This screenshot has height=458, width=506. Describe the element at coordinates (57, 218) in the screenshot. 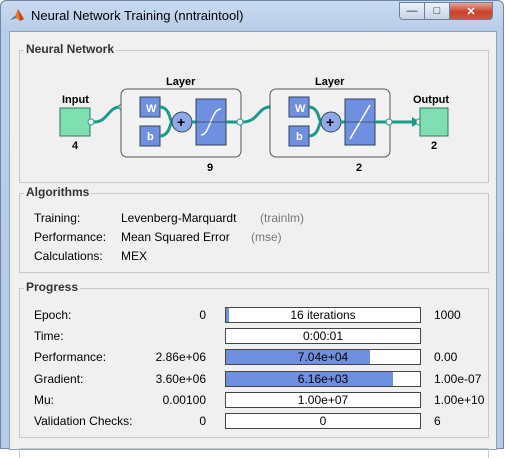

I see `training-label: Training:` at that location.